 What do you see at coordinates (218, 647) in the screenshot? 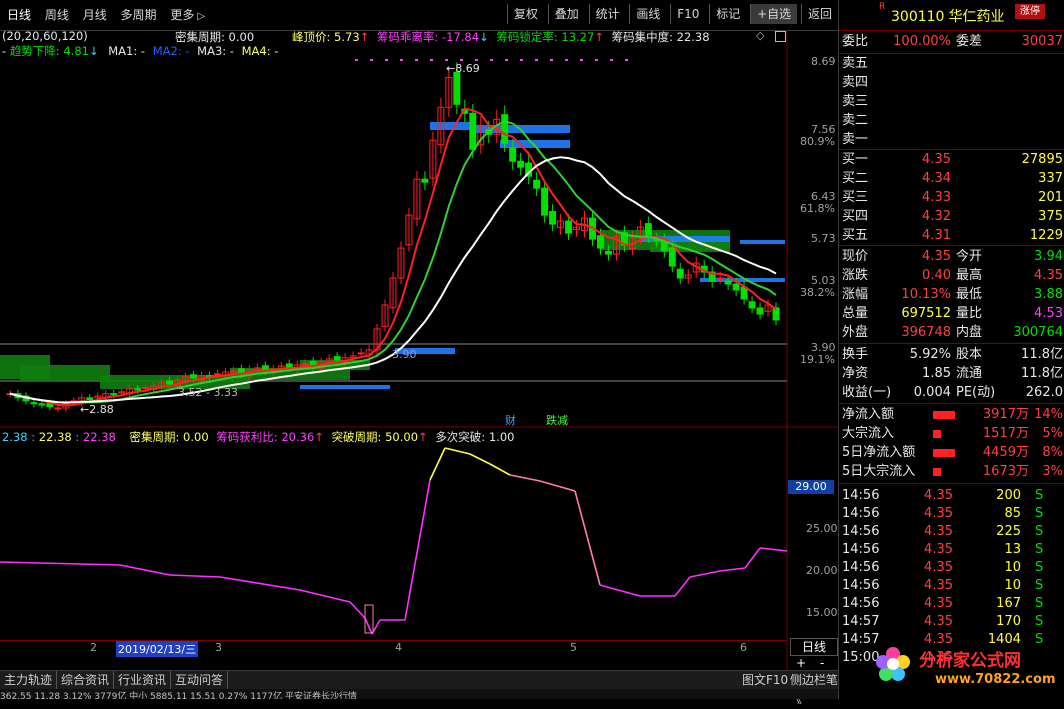
I see `date-tick: 3` at bounding box center [218, 647].